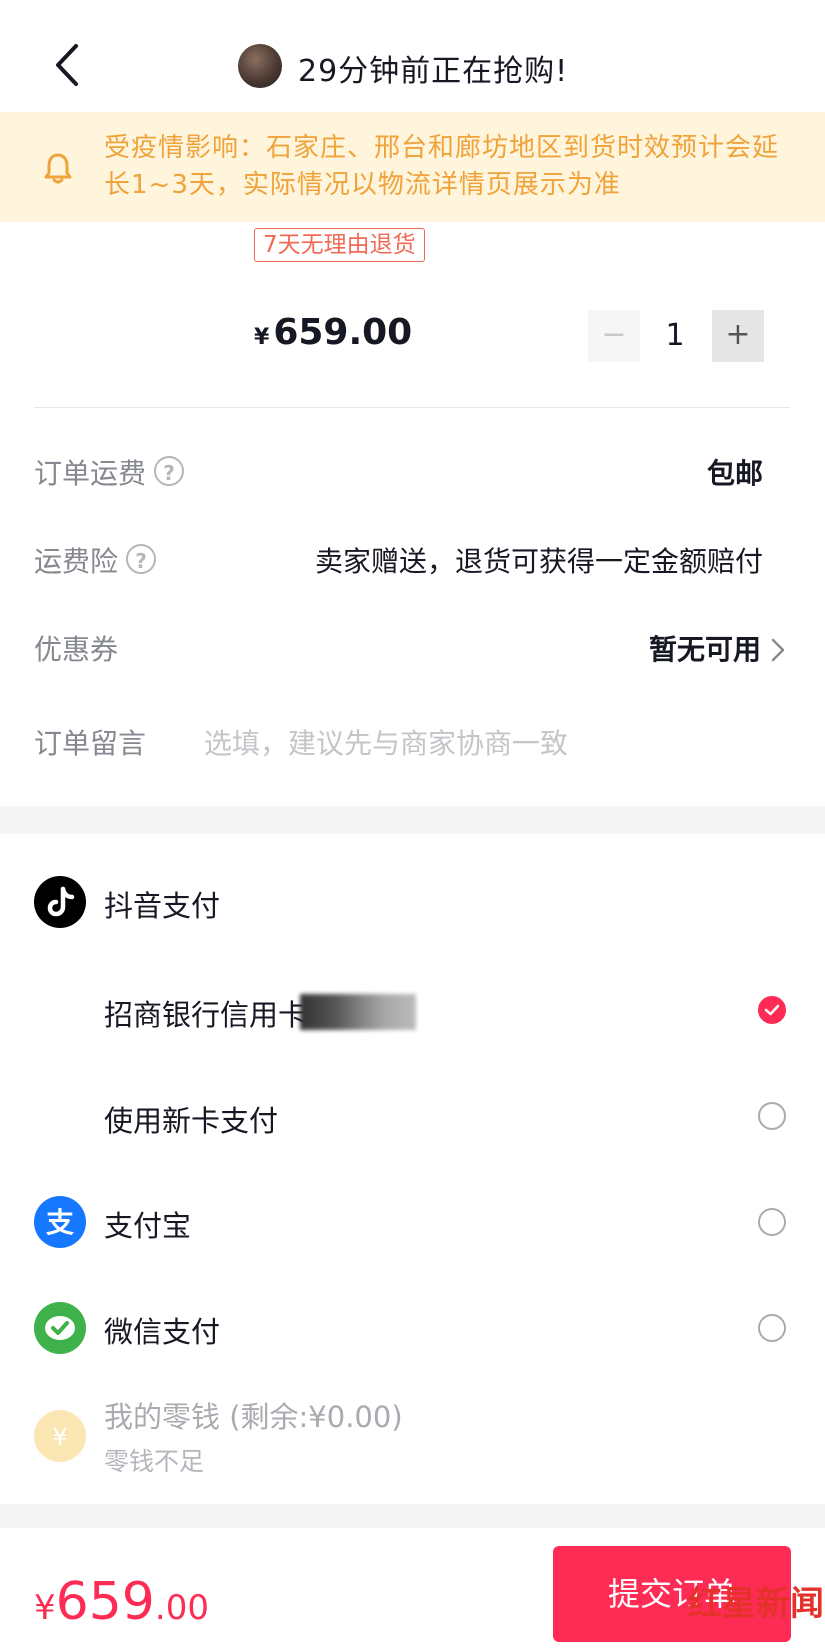 Image resolution: width=825 pixels, height=1652 pixels. I want to click on shipping-insurance-label: 运费险?, so click(95, 560).